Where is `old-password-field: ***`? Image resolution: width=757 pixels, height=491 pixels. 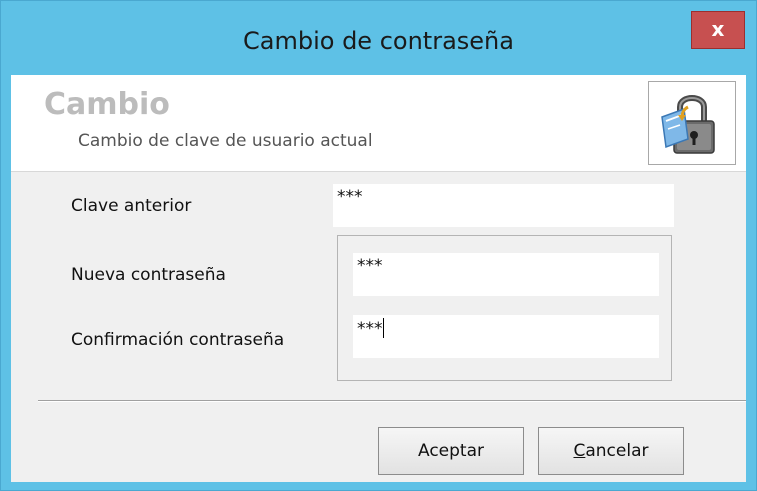
old-password-field: *** is located at coordinates (503, 205).